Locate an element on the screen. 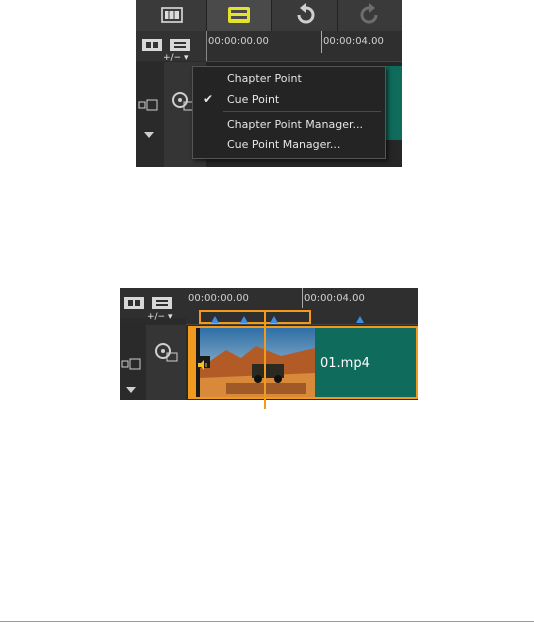  clip-filename: 01.mp4 is located at coordinates (345, 363).